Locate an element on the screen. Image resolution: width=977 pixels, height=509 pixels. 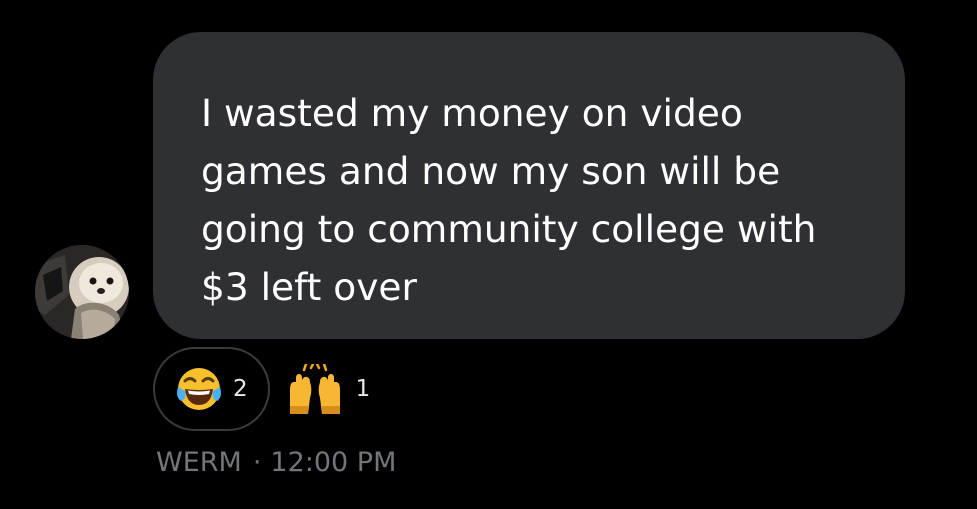
reaction-laughing: 2 is located at coordinates (211, 389).